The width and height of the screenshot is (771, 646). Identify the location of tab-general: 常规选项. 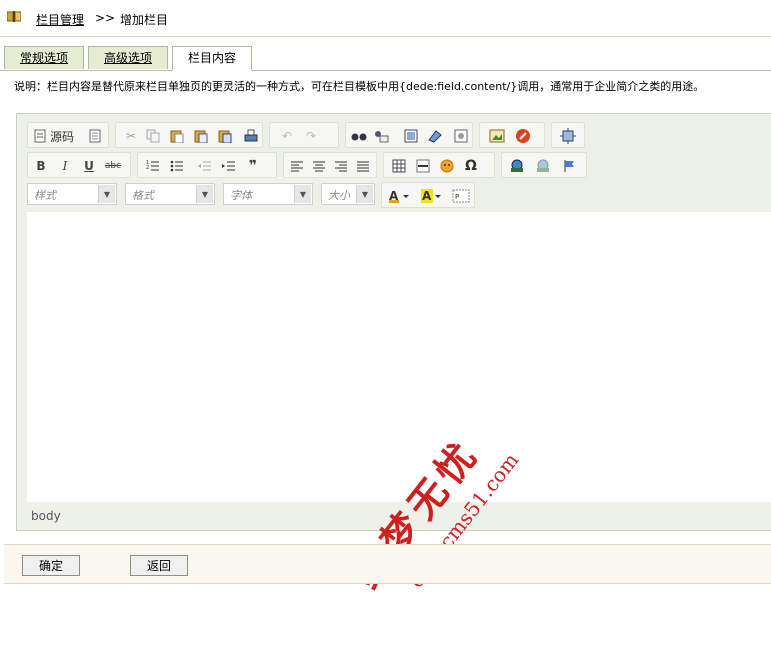
(44, 57).